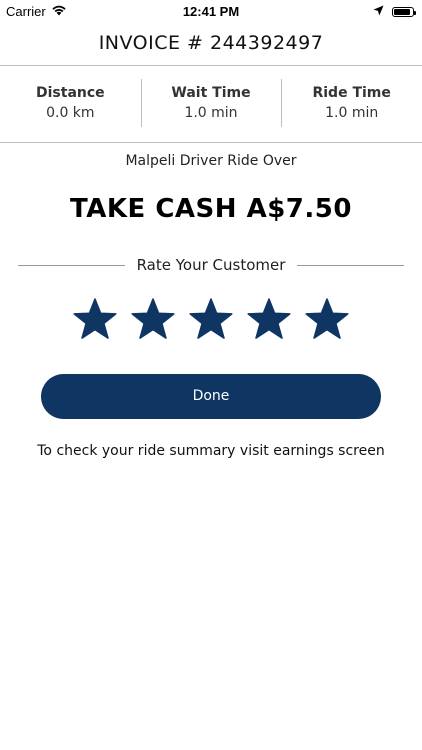 This screenshot has height=750, width=422. I want to click on rate-customer-label: Rate Your Customer, so click(211, 265).